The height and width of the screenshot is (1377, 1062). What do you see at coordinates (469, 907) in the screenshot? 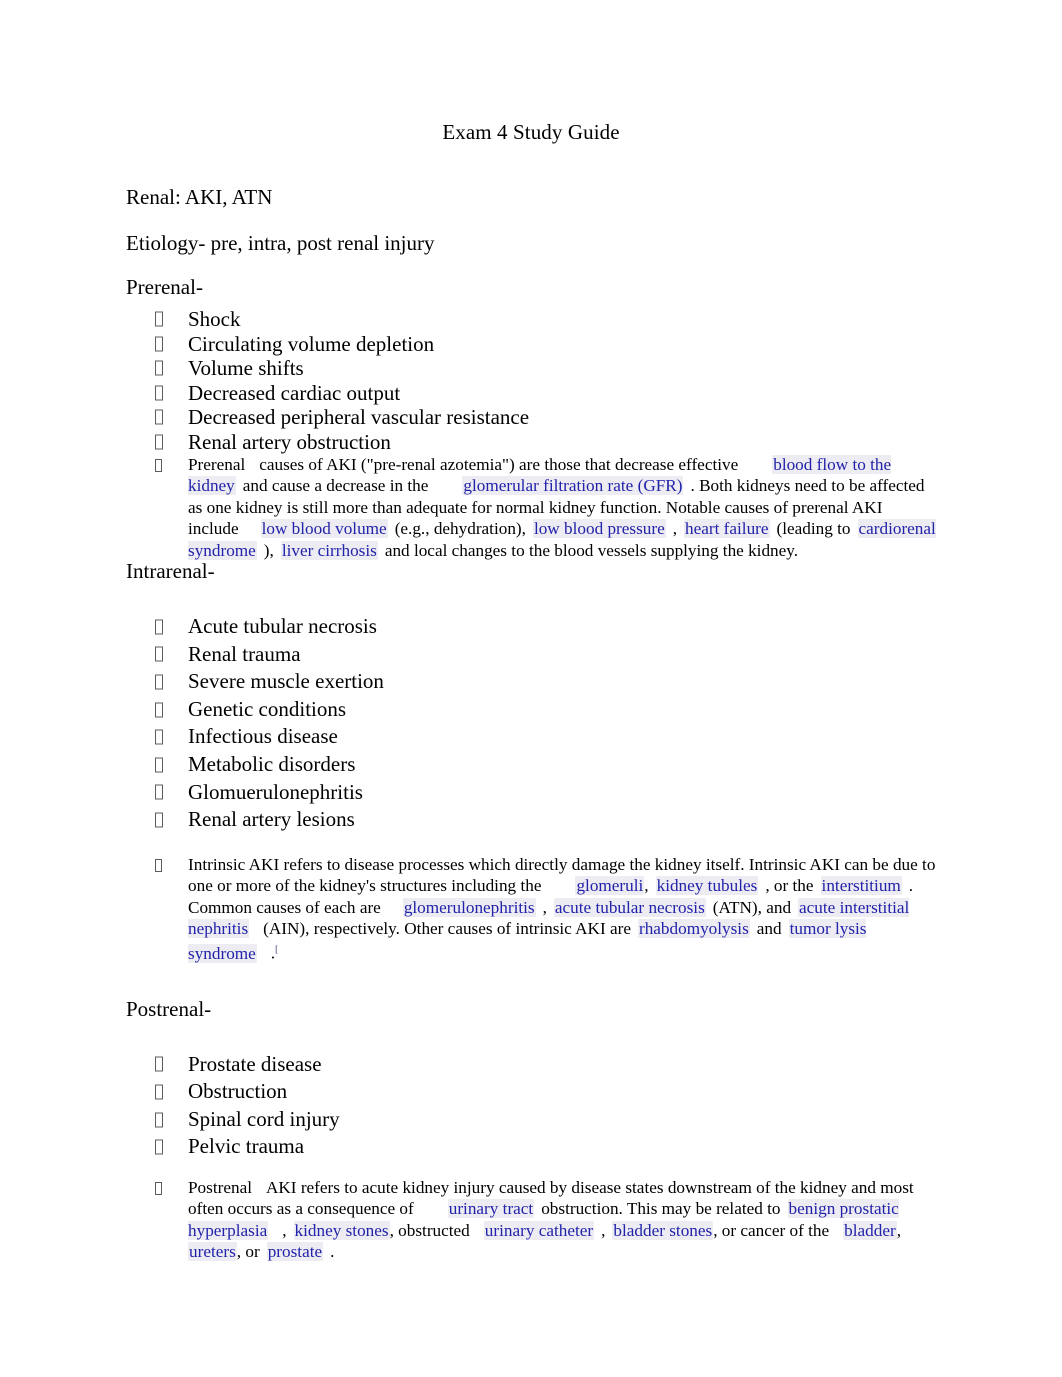
I see `link-glomerulonephritis: glomerulonephritis` at bounding box center [469, 907].